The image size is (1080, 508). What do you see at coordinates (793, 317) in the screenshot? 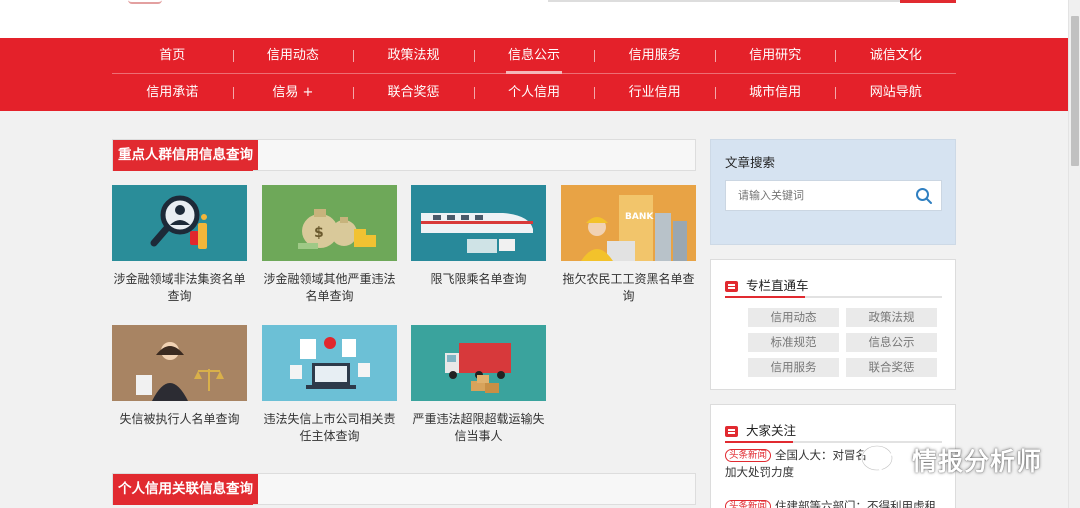
I see `tag-credit-news: 信用动态` at bounding box center [793, 317].